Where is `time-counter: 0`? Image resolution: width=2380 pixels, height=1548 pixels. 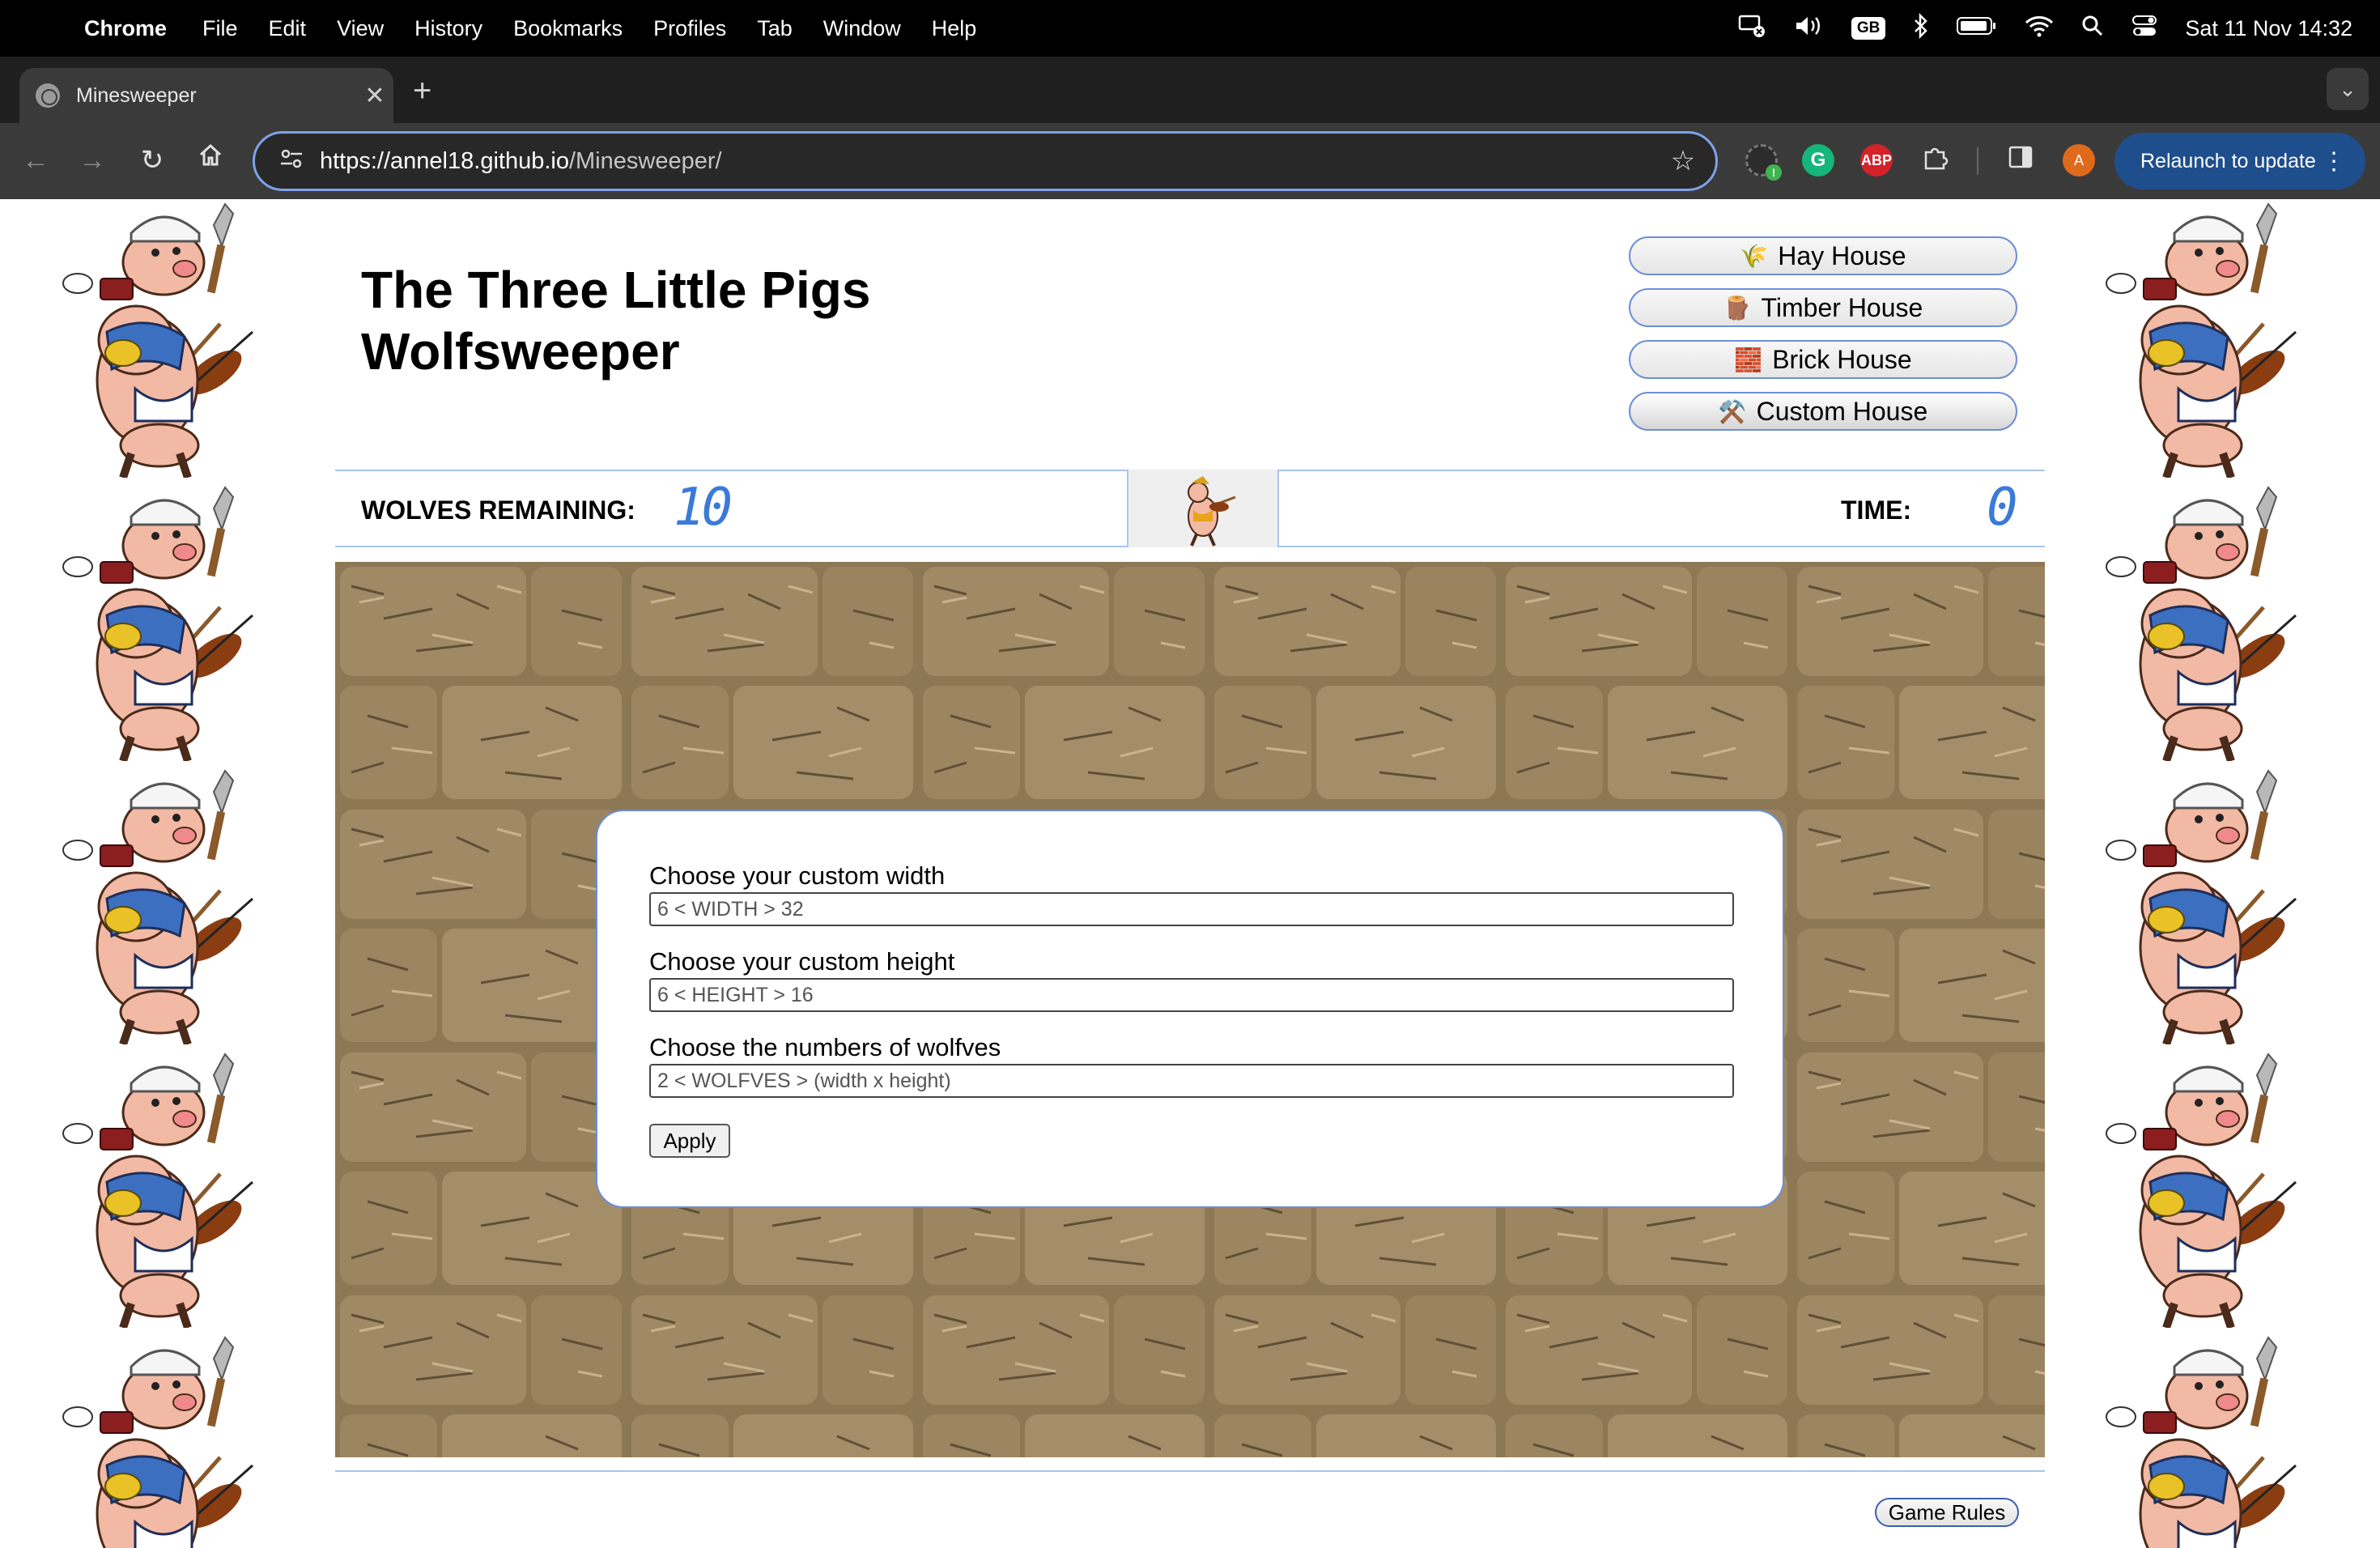
time-counter: 0 is located at coordinates (2003, 508).